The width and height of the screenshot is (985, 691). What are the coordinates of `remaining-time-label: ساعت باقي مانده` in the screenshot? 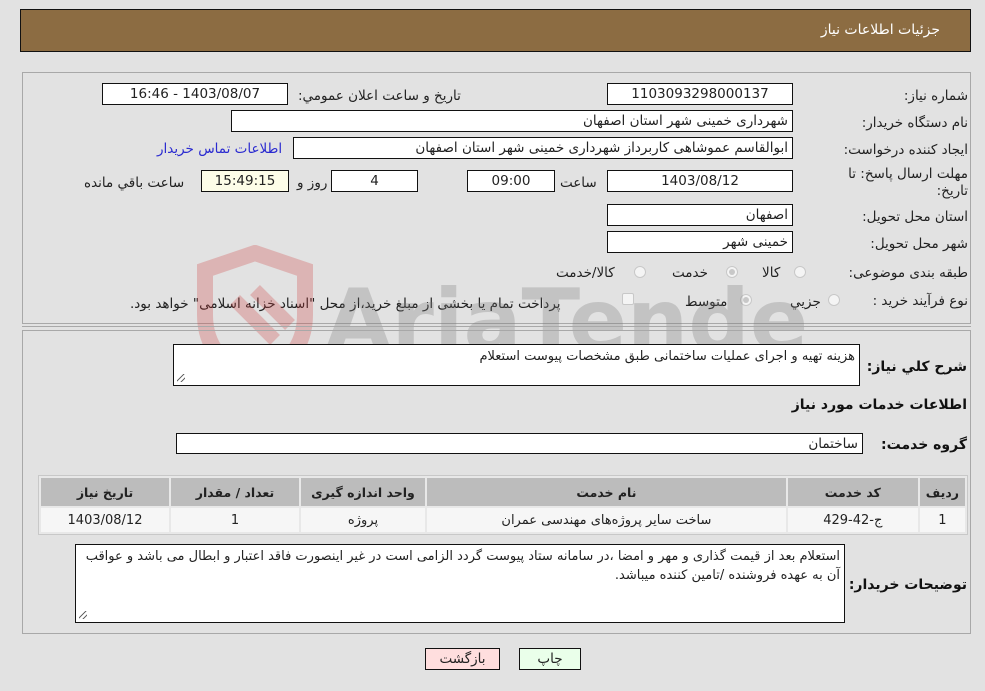 It's located at (134, 183).